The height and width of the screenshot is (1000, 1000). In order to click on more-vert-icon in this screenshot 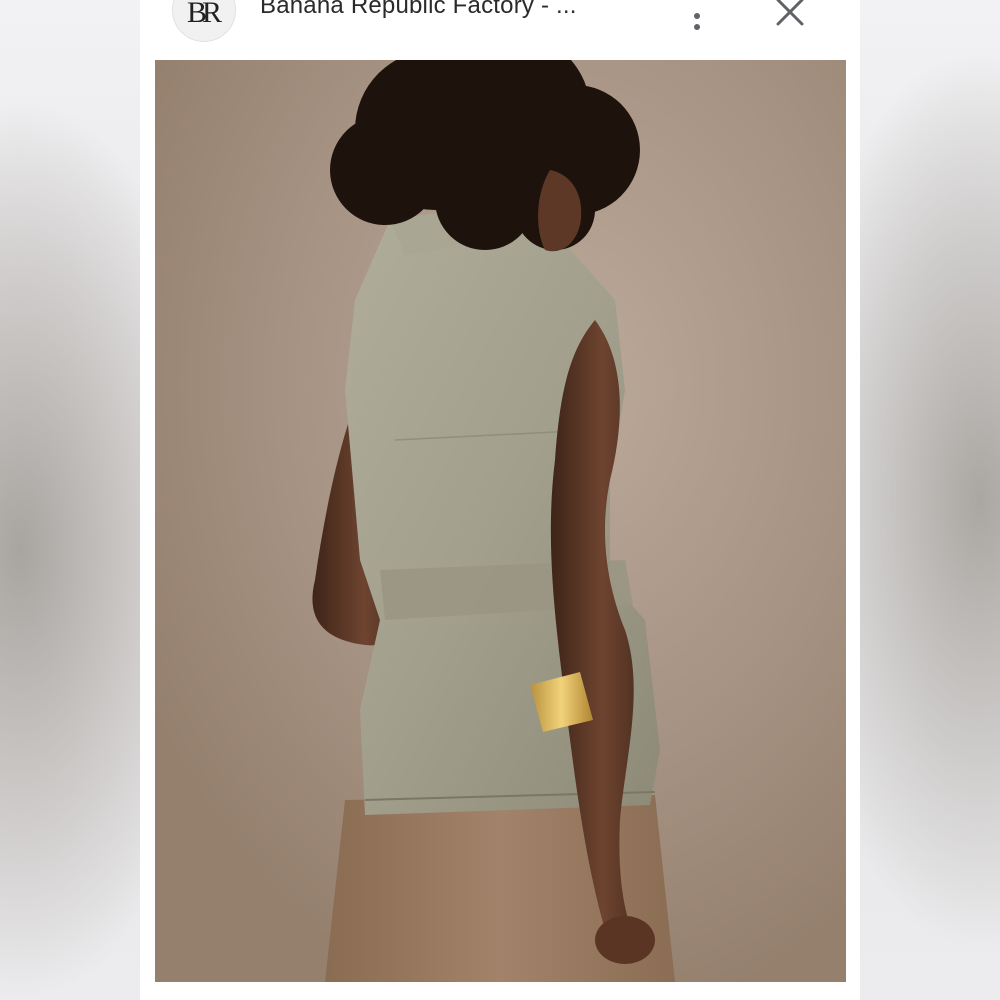, I will do `click(697, 16)`.